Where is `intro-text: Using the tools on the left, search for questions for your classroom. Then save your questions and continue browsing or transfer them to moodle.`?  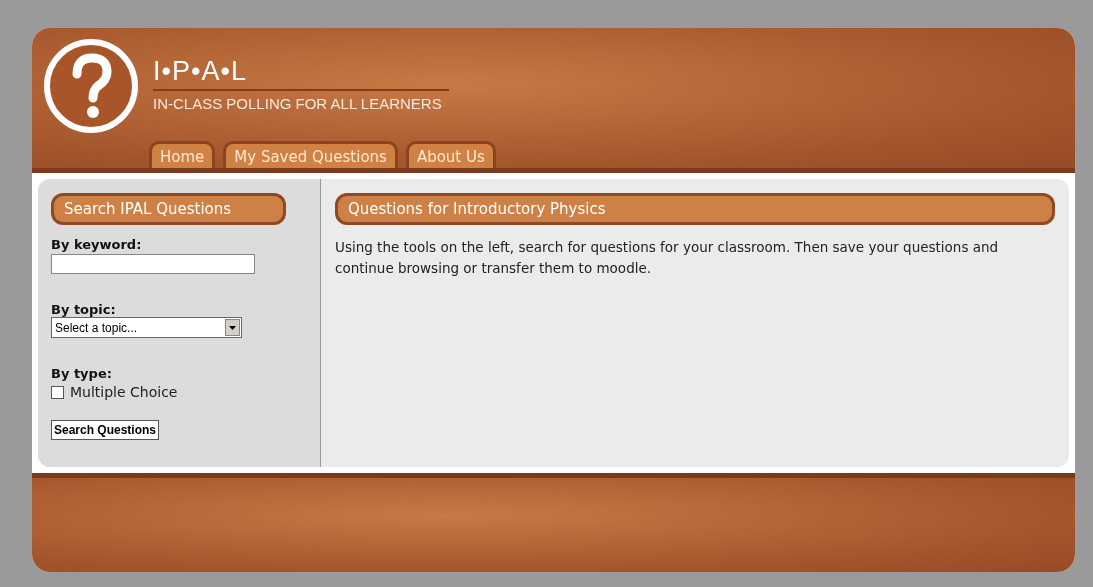 intro-text: Using the tools on the left, search for questions for your classroom. Then save your questions and continue browsing or transfer them to moodle. is located at coordinates (667, 258).